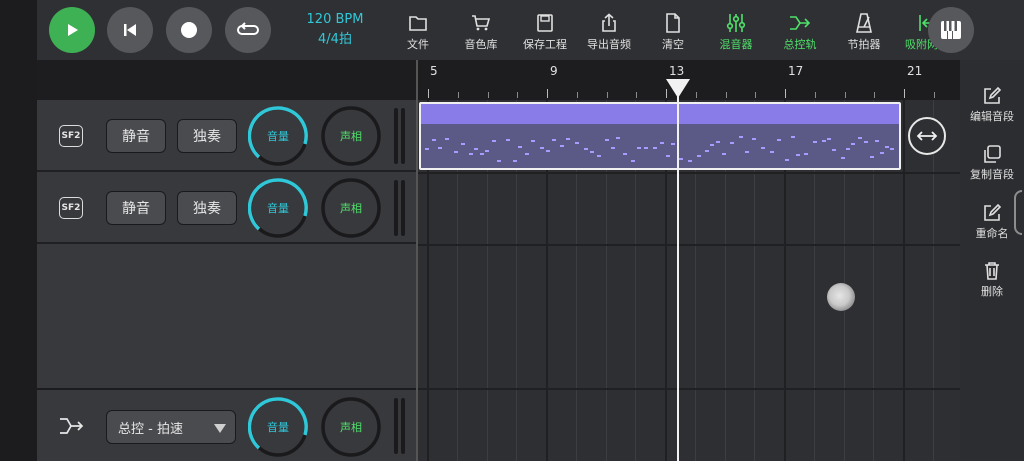  What do you see at coordinates (736, 32) in the screenshot?
I see `mixer-button: 混音器` at bounding box center [736, 32].